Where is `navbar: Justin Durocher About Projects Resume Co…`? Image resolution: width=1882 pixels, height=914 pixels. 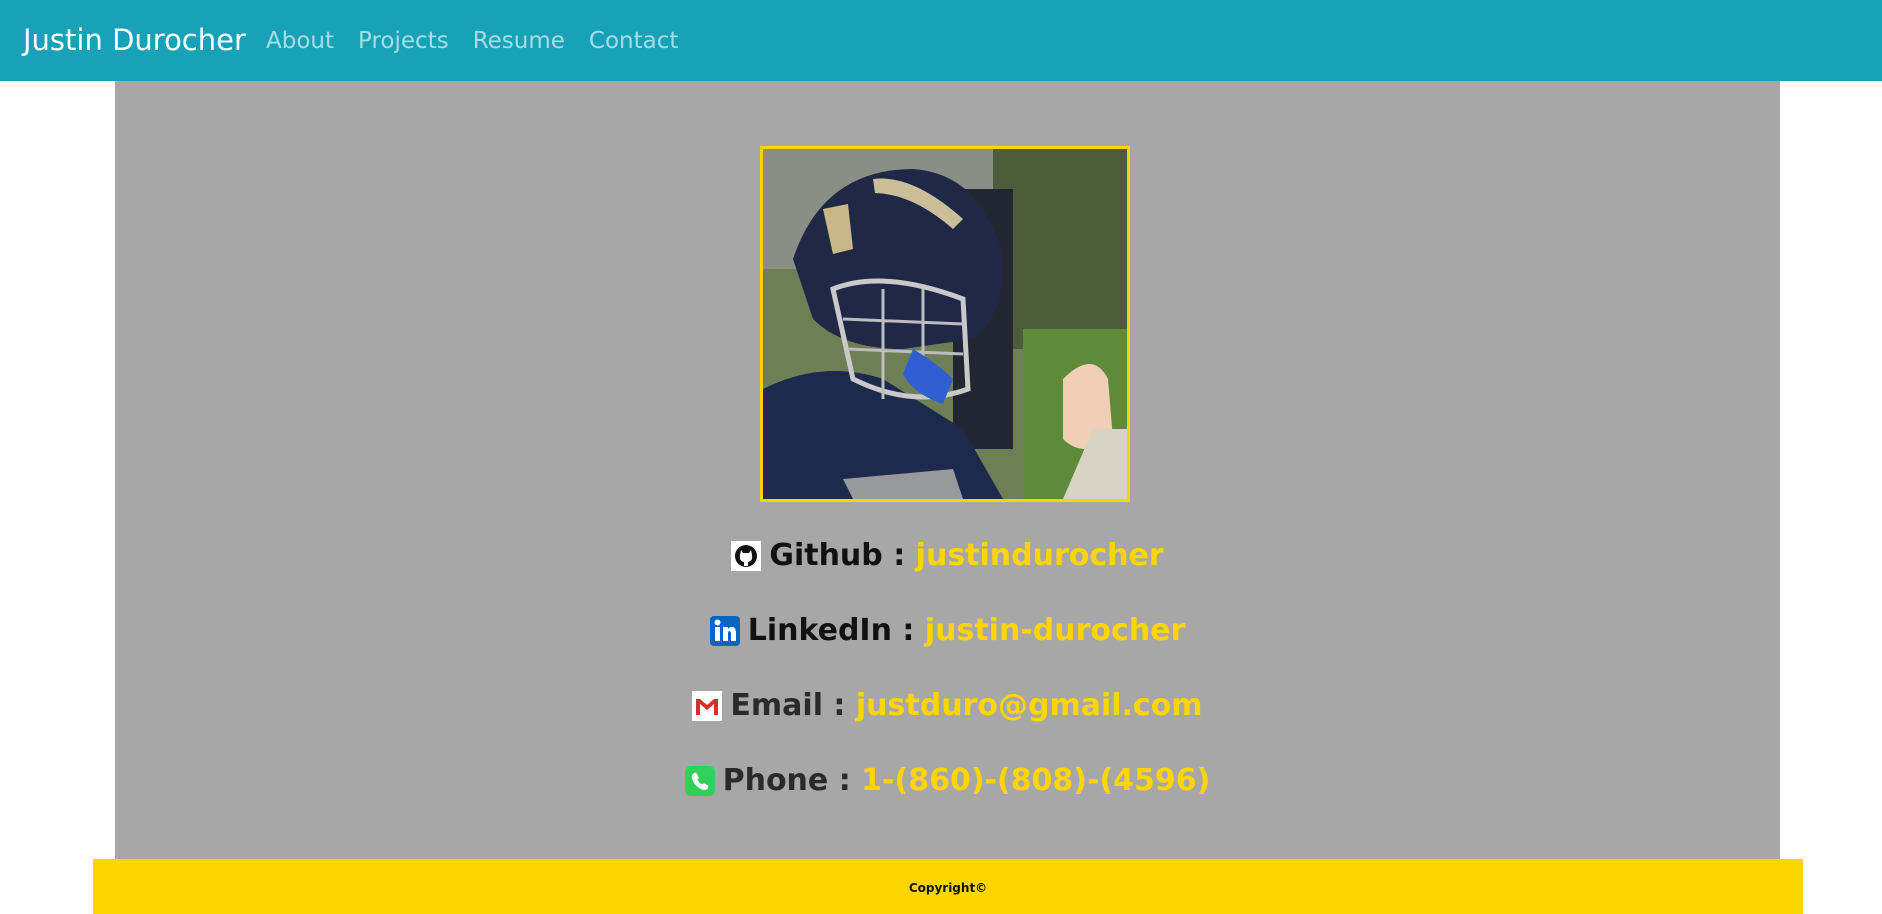 navbar: Justin Durocher About Projects Resume Co… is located at coordinates (941, 40).